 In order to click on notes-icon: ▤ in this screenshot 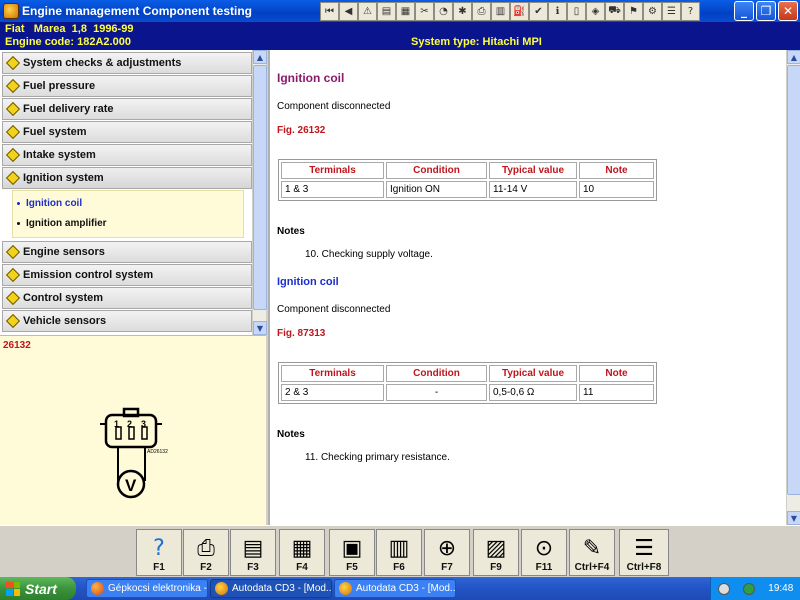, I will do `click(386, 11)`.